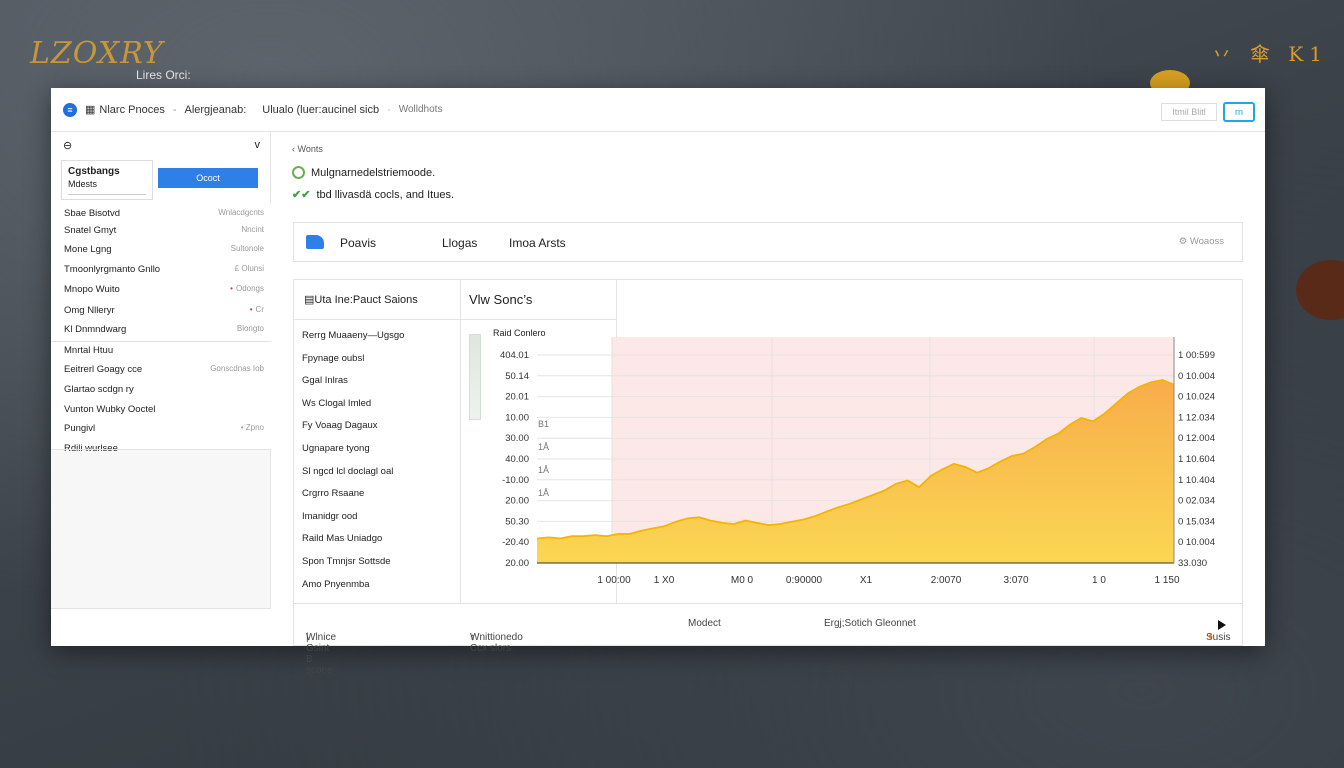  What do you see at coordinates (164, 230) in the screenshot?
I see `sidebar-item: Snatel Gmyt Nncint` at bounding box center [164, 230].